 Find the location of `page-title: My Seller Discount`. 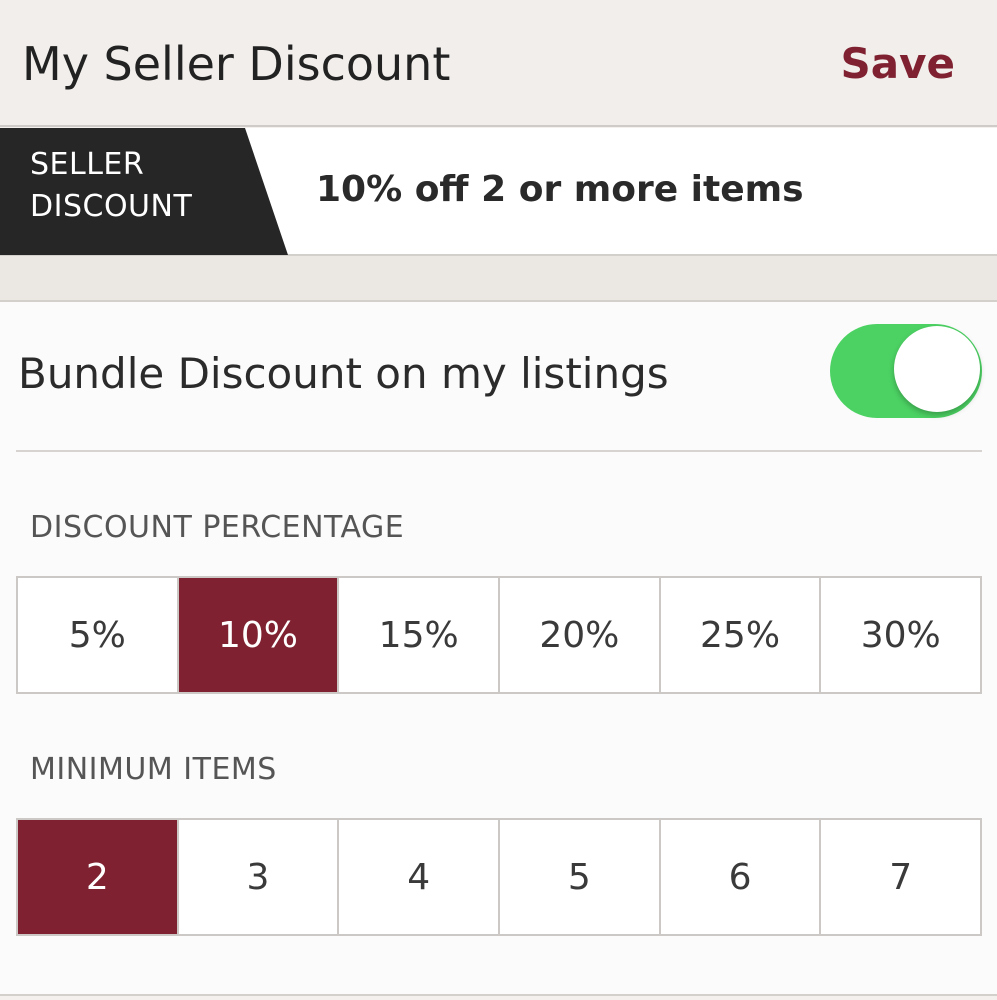

page-title: My Seller Discount is located at coordinates (236, 64).